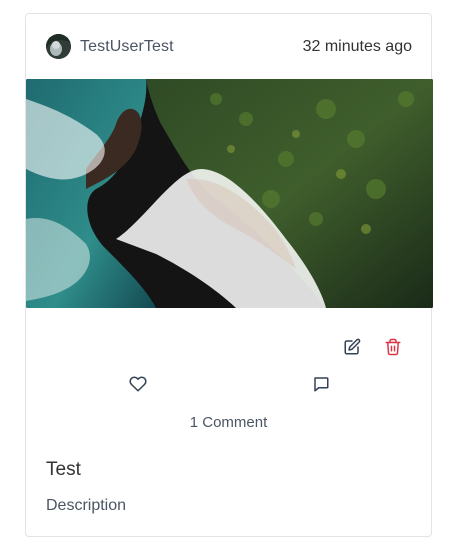 The height and width of the screenshot is (550, 450). What do you see at coordinates (228, 423) in the screenshot?
I see `comments-count-link: 1 Comment` at bounding box center [228, 423].